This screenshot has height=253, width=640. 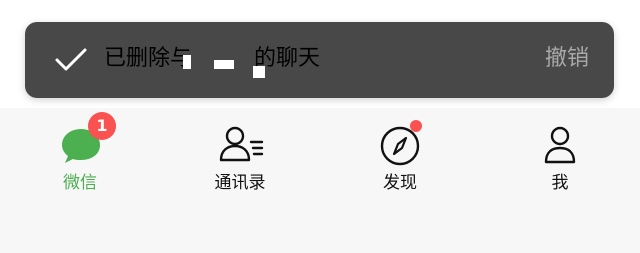 What do you see at coordinates (71, 59) in the screenshot?
I see `check-icon` at bounding box center [71, 59].